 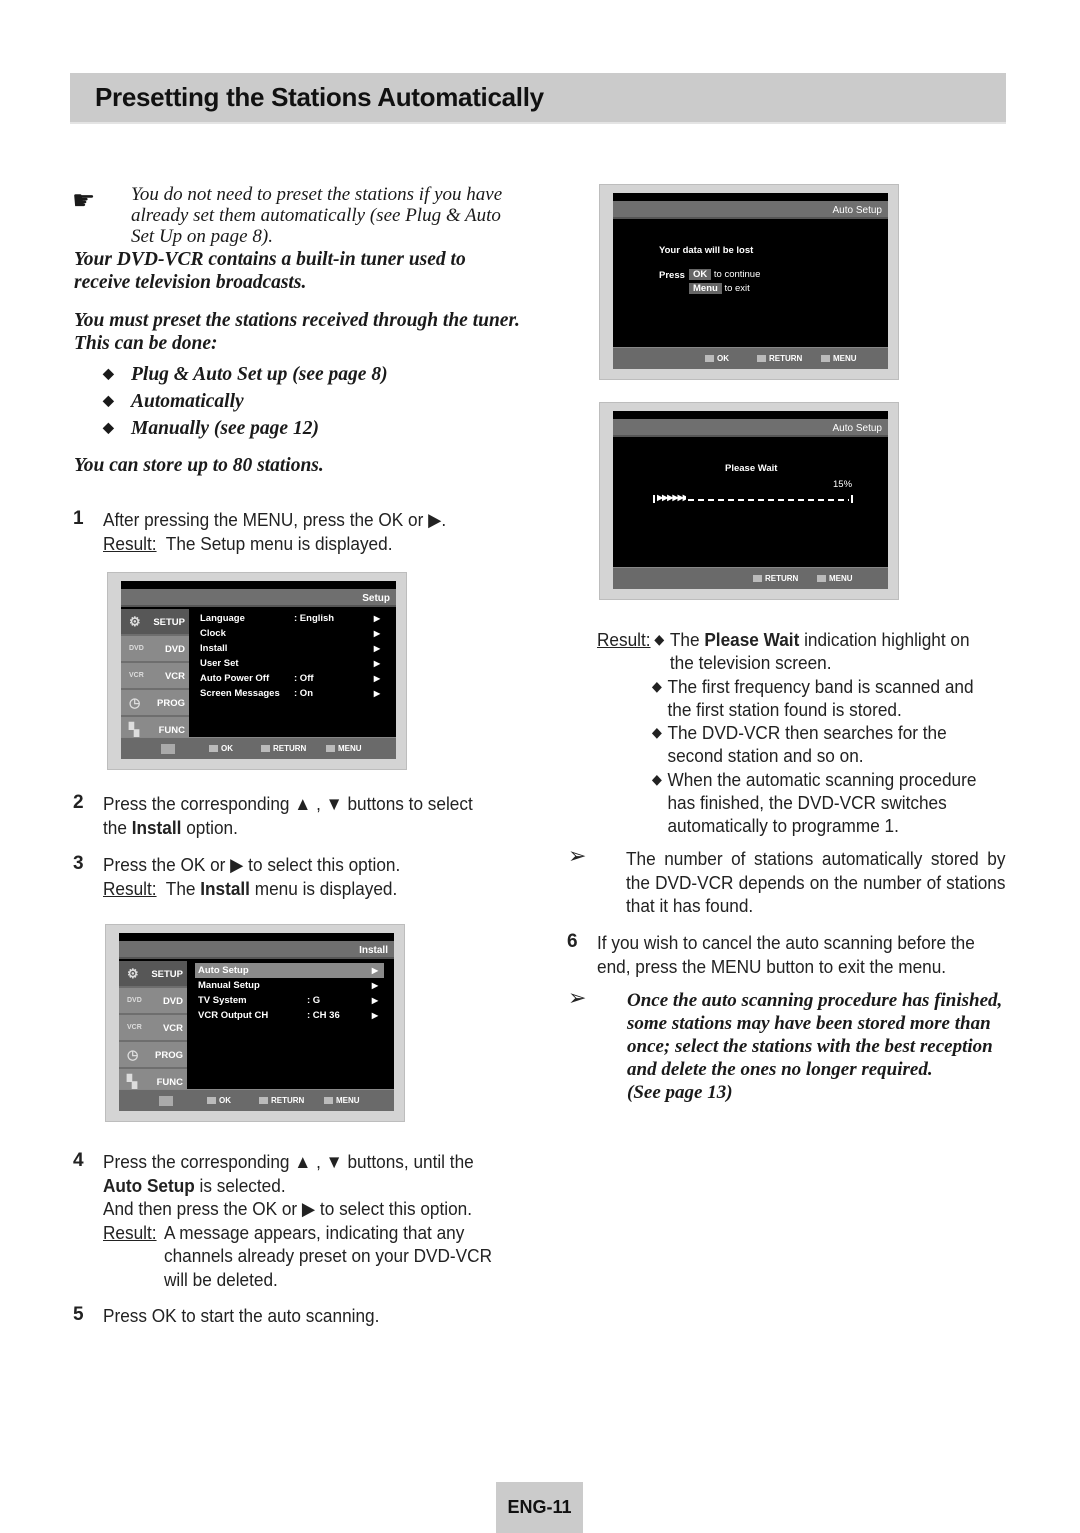 What do you see at coordinates (233, 1015) in the screenshot?
I see `menu-row-label: VCR Output CH` at bounding box center [233, 1015].